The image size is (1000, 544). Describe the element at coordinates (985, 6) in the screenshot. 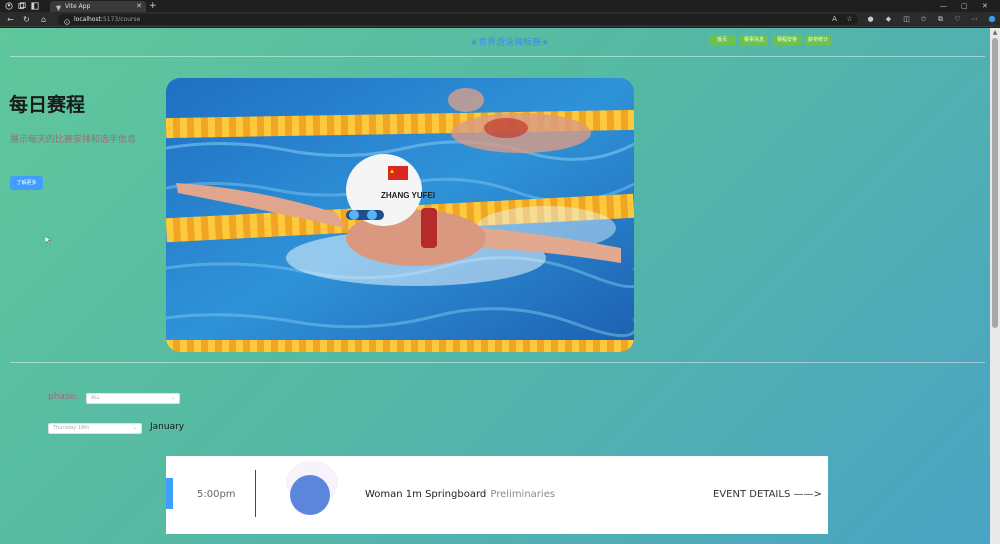

I see `close-window-button: ✕` at that location.